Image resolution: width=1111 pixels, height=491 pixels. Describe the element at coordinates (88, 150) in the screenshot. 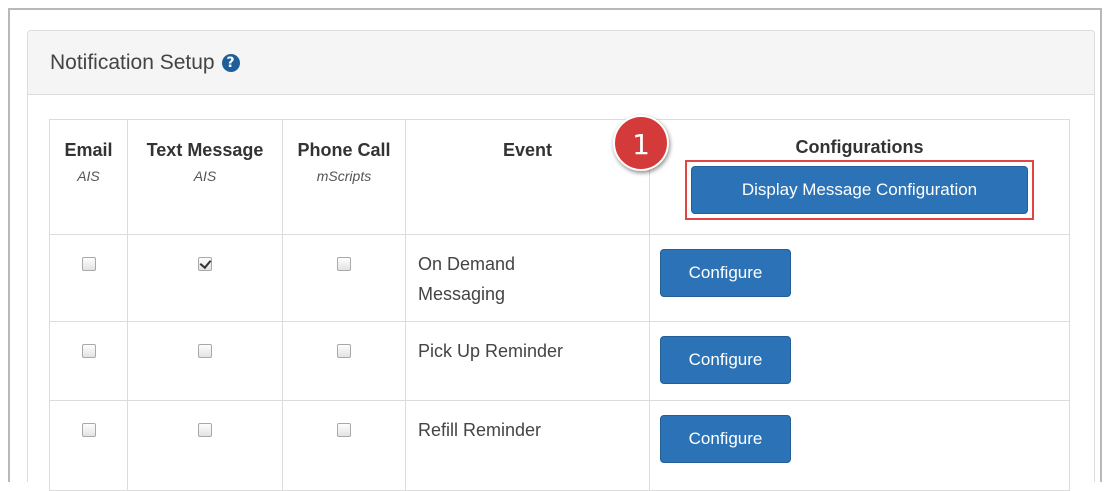

I see `email-header-label: Email` at that location.